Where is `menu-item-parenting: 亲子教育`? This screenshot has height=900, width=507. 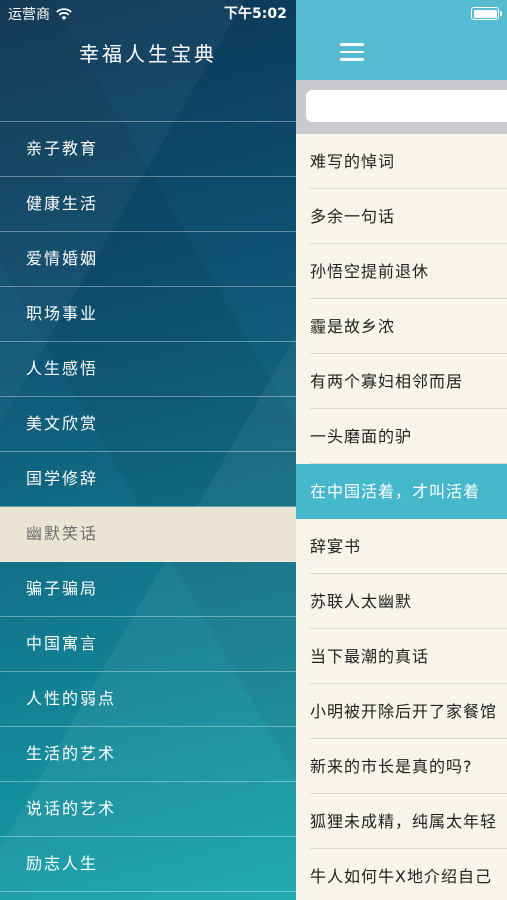 menu-item-parenting: 亲子教育 is located at coordinates (148, 149).